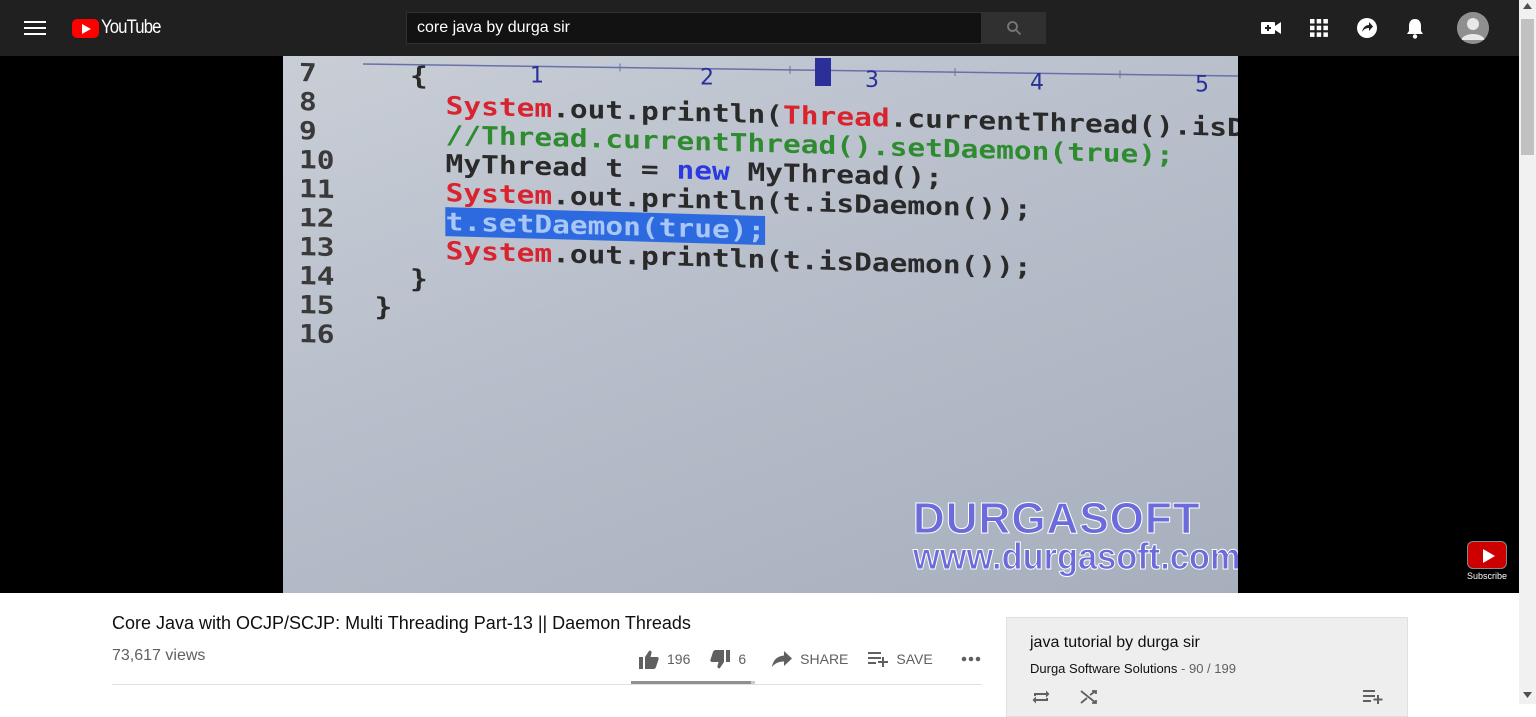 This screenshot has width=1536, height=717. I want to click on apps-grid-icon, so click(1319, 28).